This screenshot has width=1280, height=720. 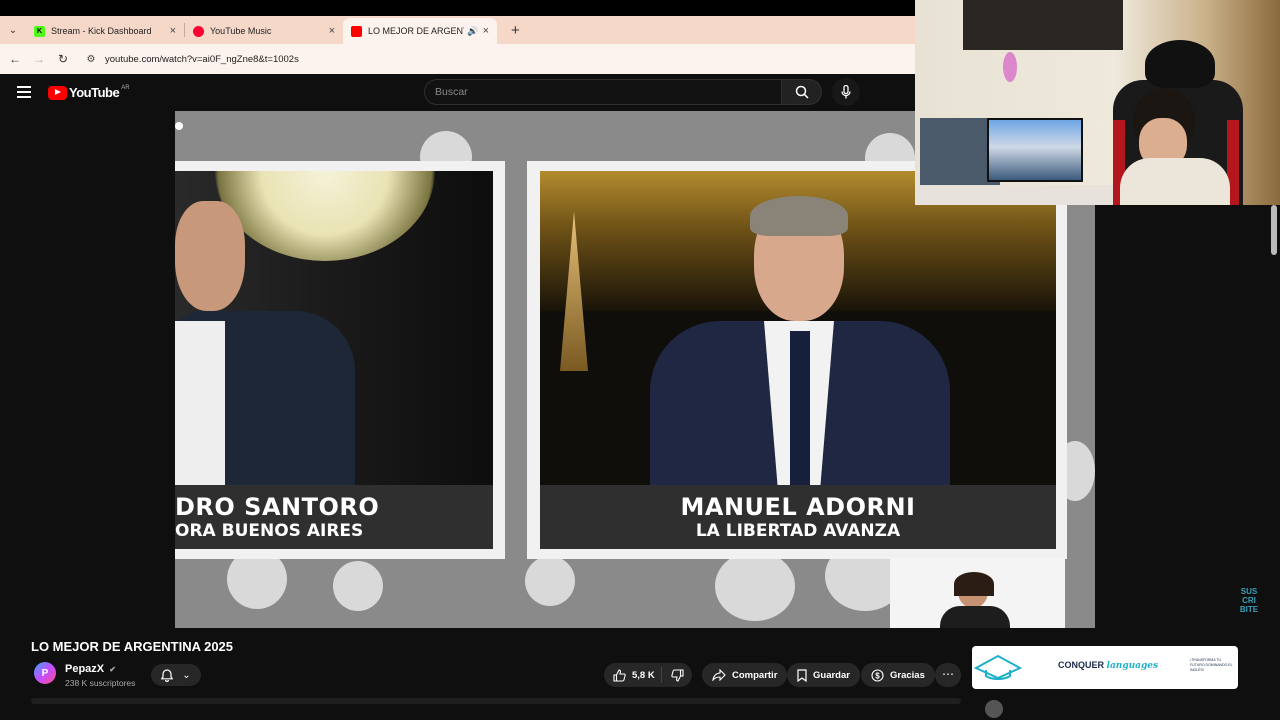 I want to click on tab-youtube-music: YouTube Music ×, so click(x=264, y=31).